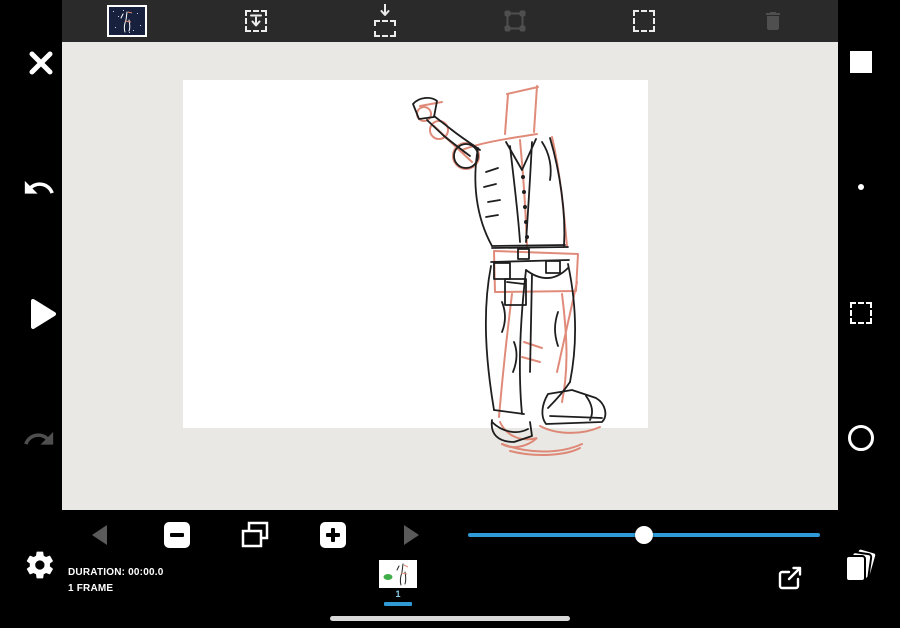  I want to click on frame-preview-thumbnail, so click(127, 21).